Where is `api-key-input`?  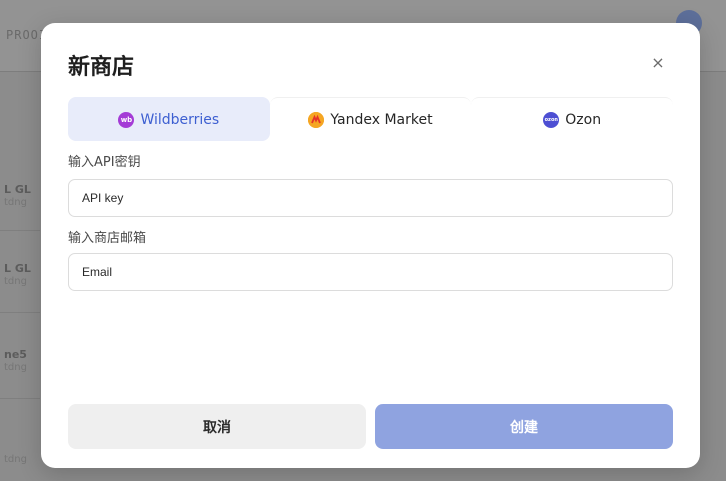 api-key-input is located at coordinates (370, 198).